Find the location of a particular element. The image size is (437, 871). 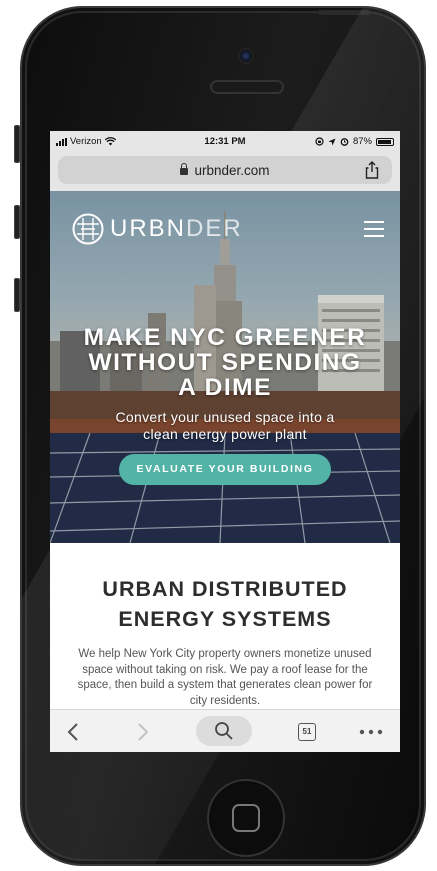

search-icon is located at coordinates (224, 731).